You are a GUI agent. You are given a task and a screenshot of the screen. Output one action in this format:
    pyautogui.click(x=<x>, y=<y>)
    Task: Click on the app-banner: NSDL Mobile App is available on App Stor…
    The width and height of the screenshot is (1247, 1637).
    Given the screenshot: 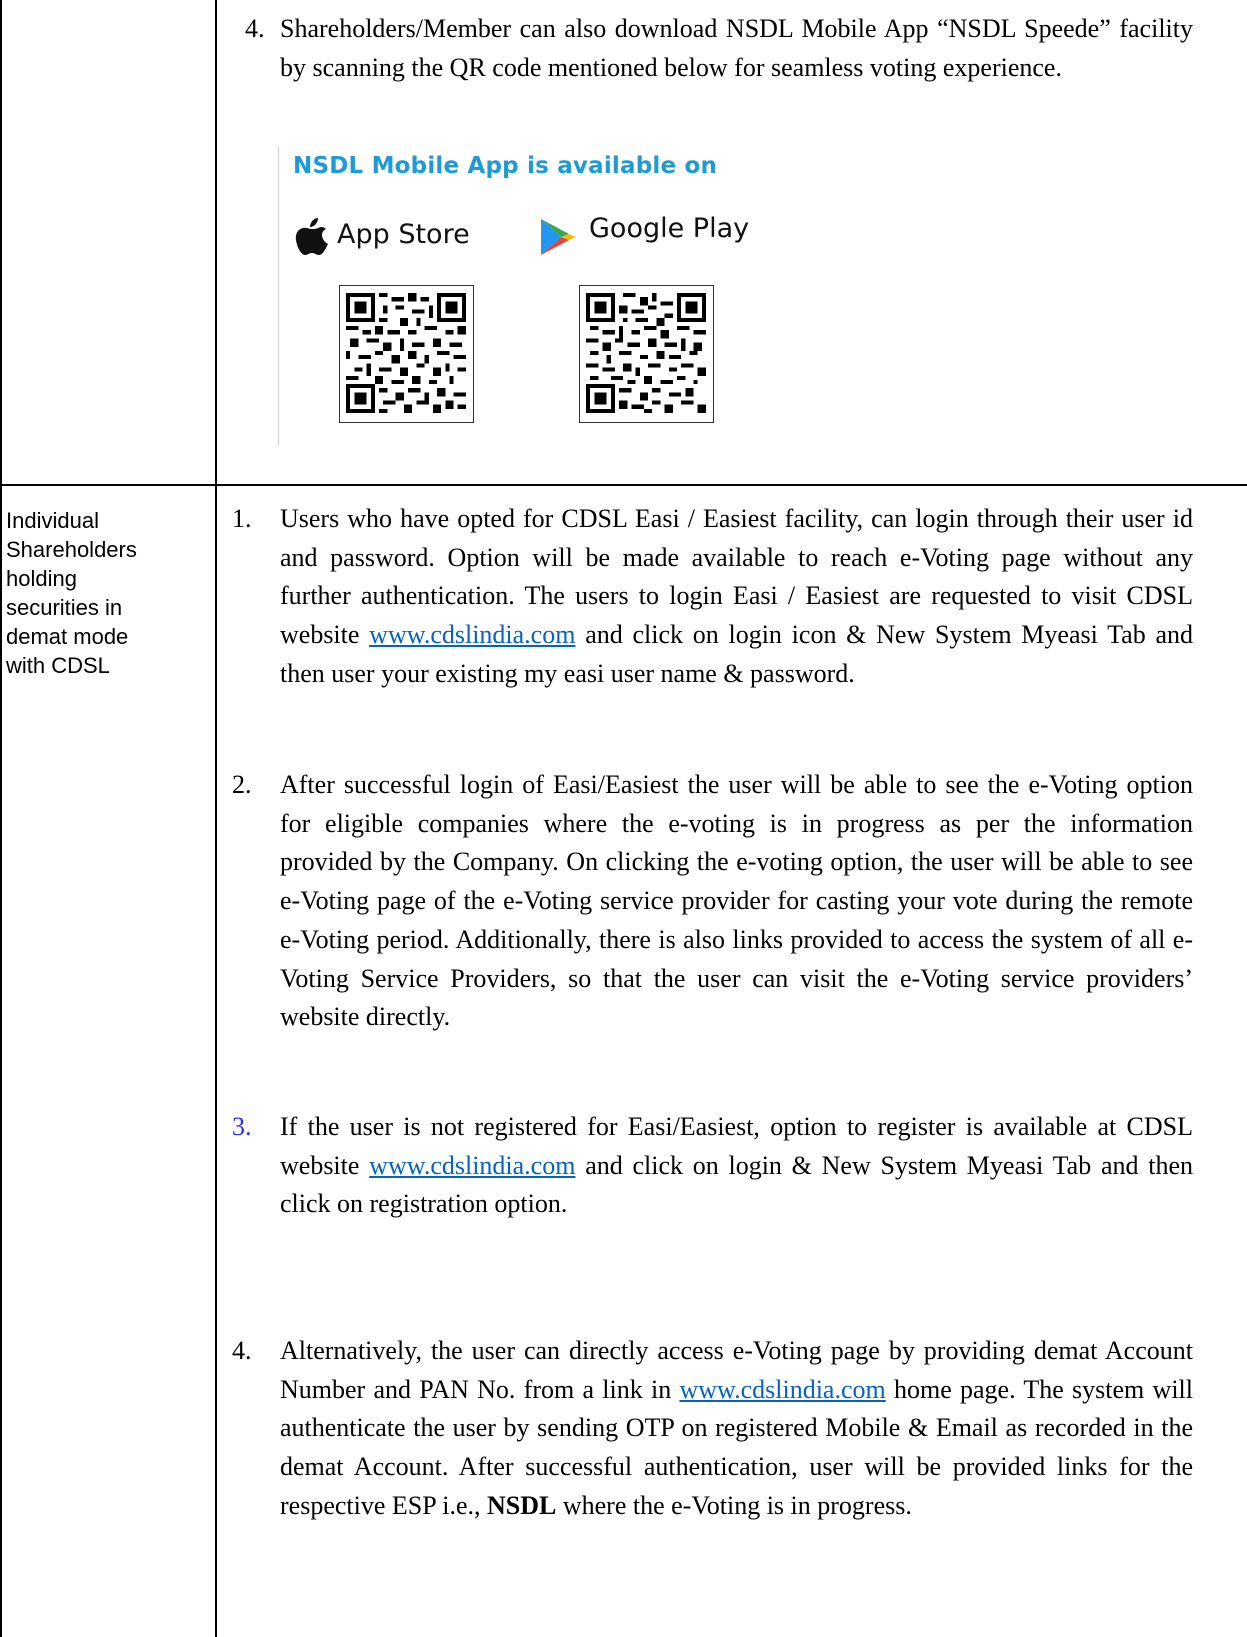 What is the action you would take?
    pyautogui.click(x=538, y=296)
    